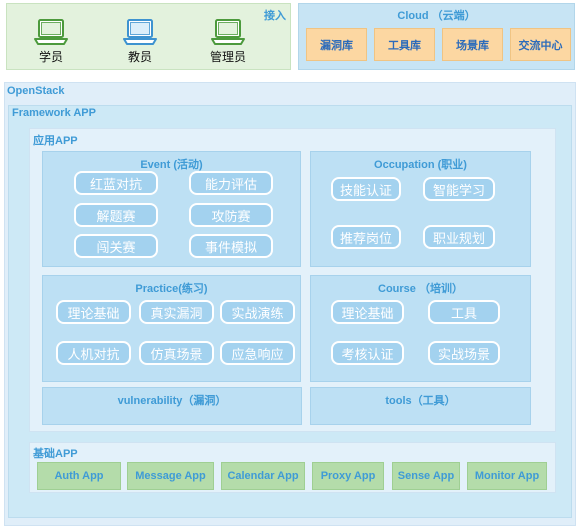  What do you see at coordinates (263, 476) in the screenshot?
I see `base-item-calendar-app: Calendar App` at bounding box center [263, 476].